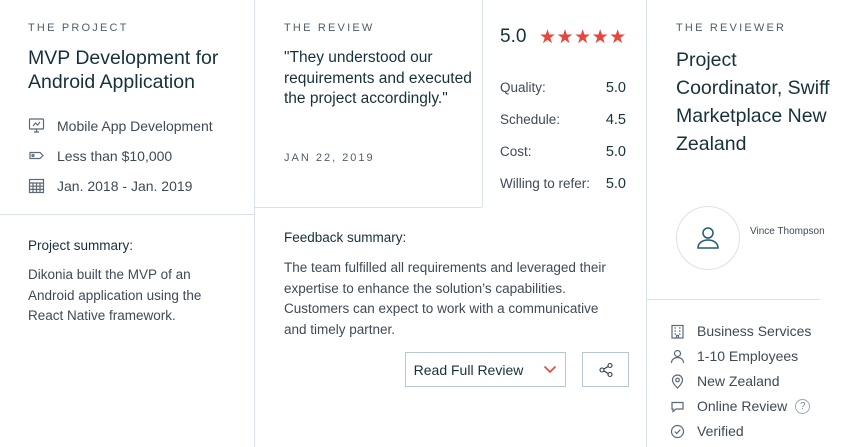 The height and width of the screenshot is (447, 848). What do you see at coordinates (125, 185) in the screenshot?
I see `project-dates-label: Jan. 2018 - Jan. 2019` at bounding box center [125, 185].